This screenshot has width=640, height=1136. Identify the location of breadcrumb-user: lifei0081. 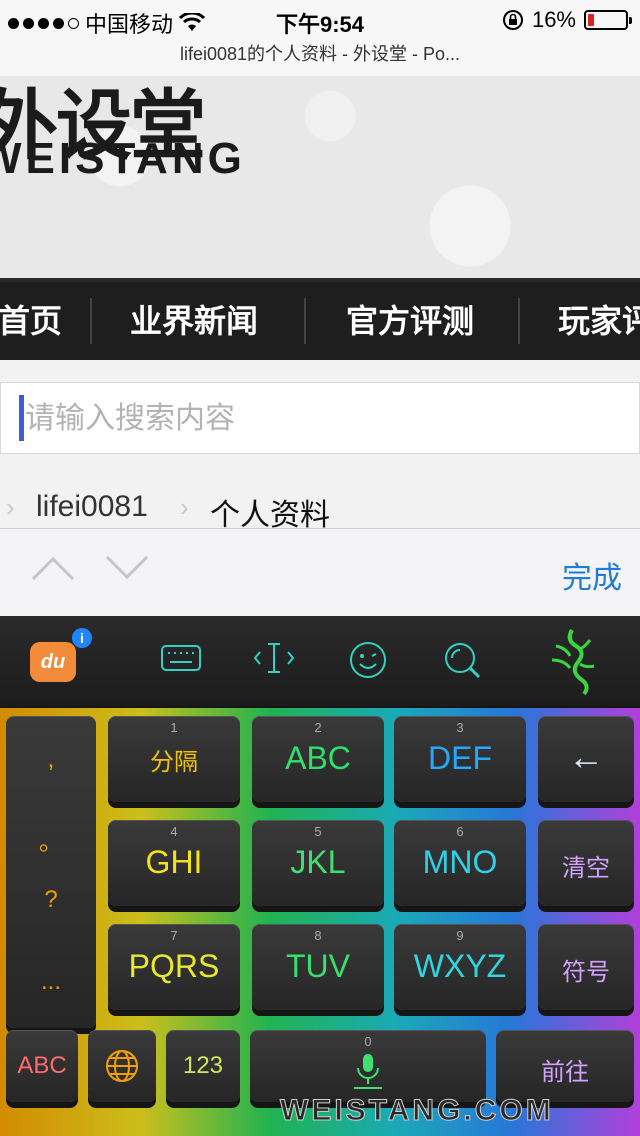
(92, 507).